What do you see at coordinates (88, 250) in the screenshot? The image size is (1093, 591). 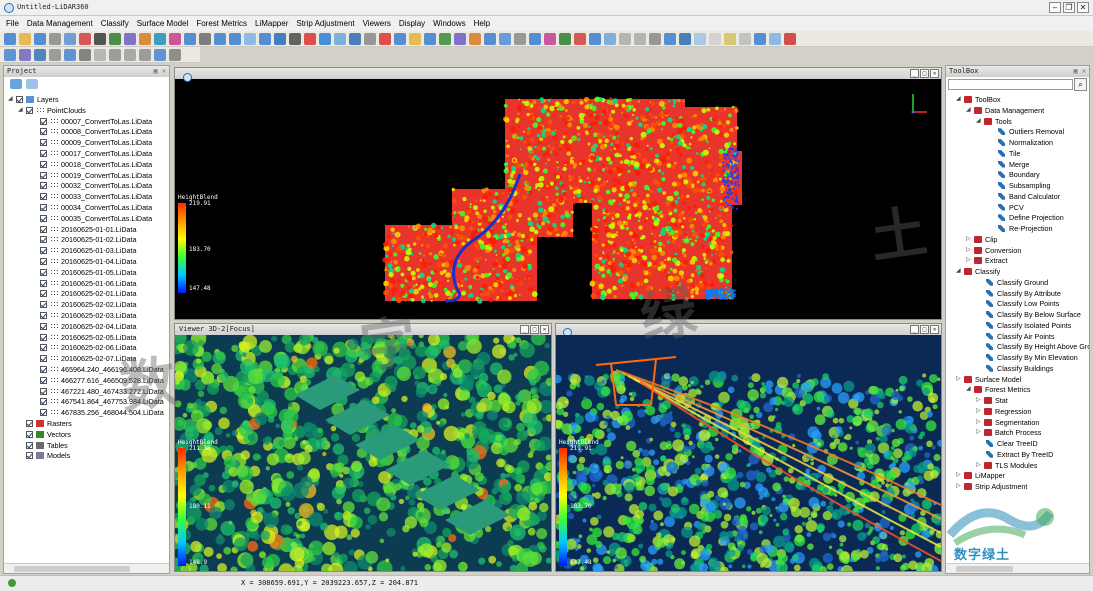 I see `tree-file: 20160625-01-03.LiData` at bounding box center [88, 250].